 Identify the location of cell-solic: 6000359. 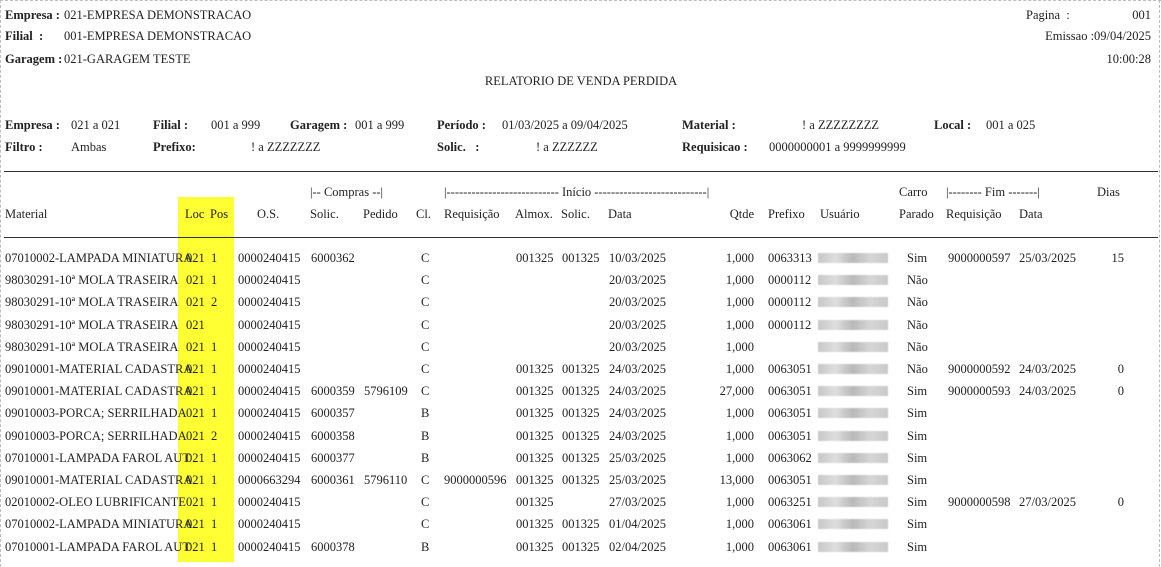
(333, 391).